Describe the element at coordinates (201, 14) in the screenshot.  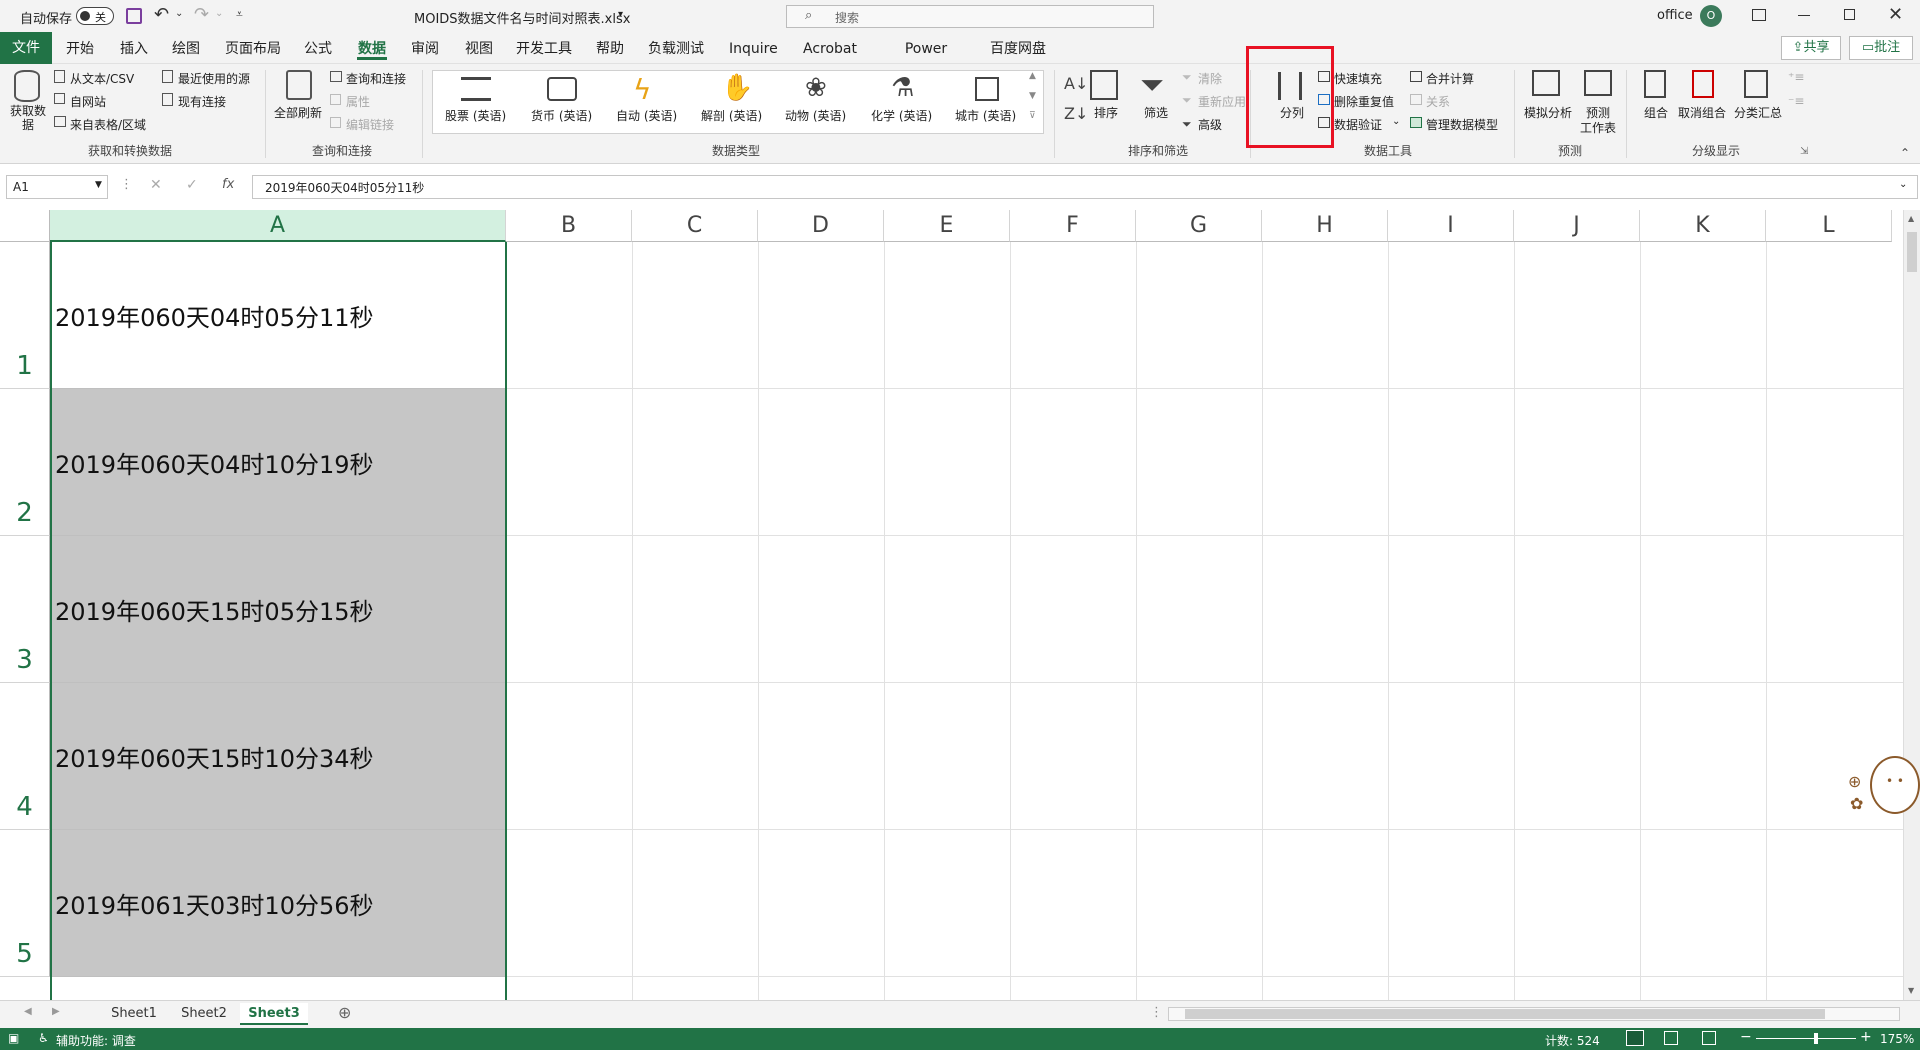
I see `redo-icon: ↷` at that location.